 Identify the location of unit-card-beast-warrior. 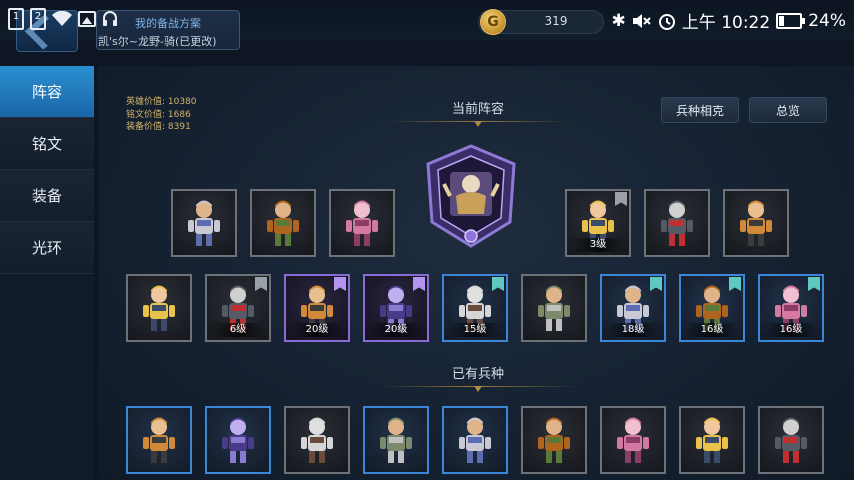
(756, 223).